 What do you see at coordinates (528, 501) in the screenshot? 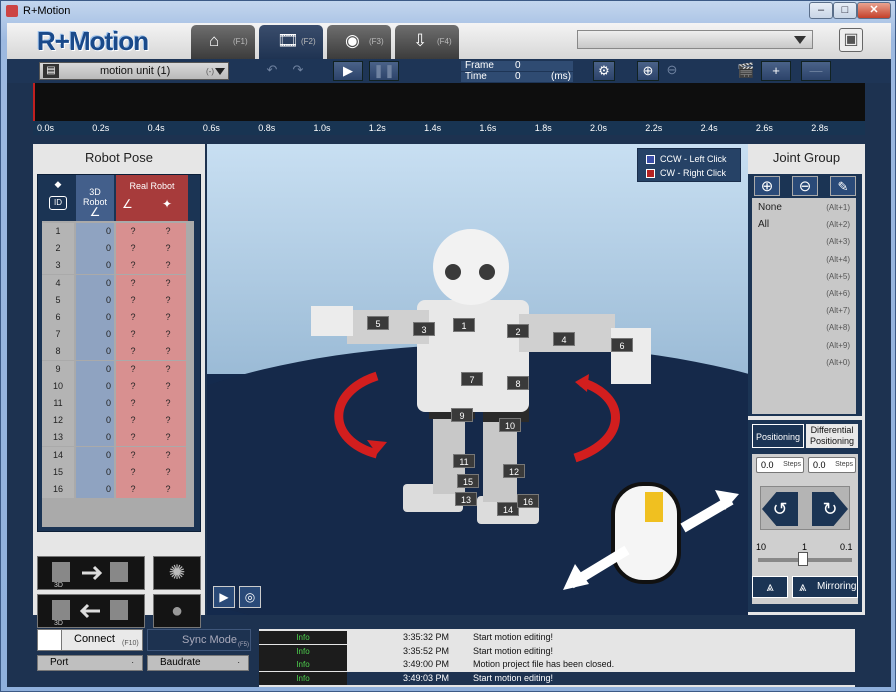
I see `joint-label: 16` at bounding box center [528, 501].